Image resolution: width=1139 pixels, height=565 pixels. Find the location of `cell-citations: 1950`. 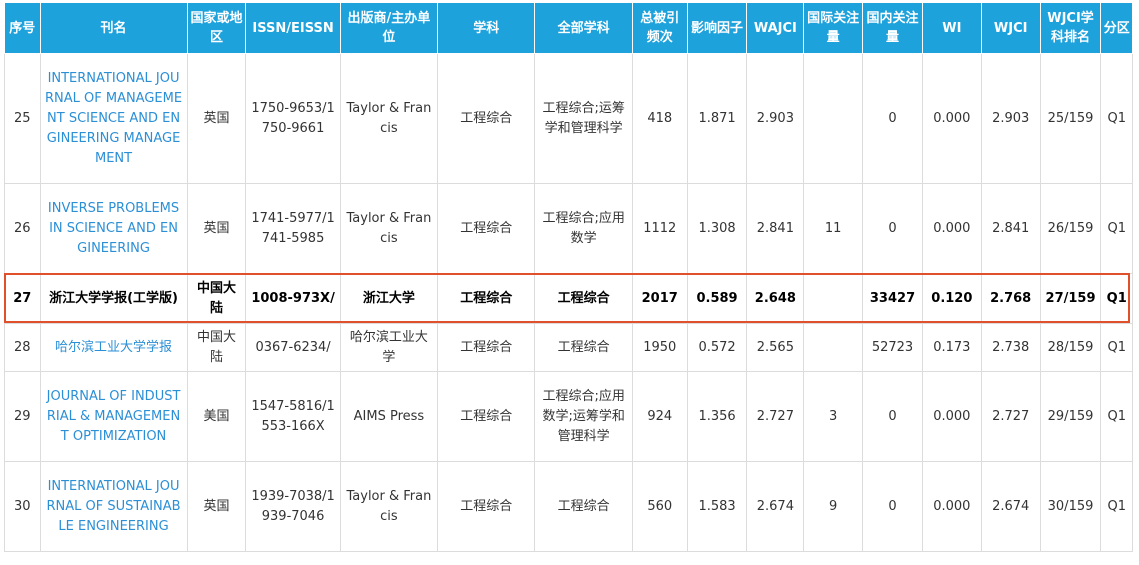

cell-citations: 1950 is located at coordinates (659, 347).